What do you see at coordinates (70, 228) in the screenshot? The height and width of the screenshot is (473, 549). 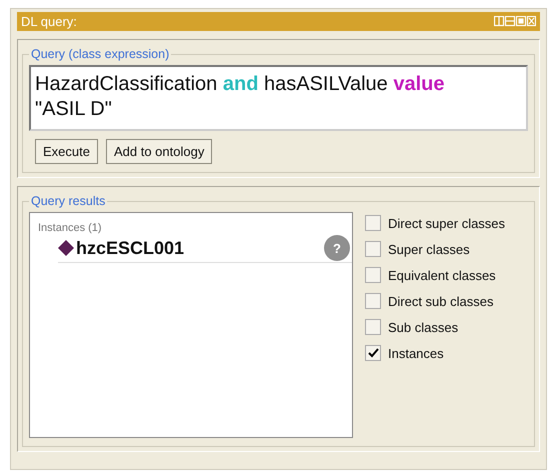 I see `list-title: Instances (1)` at bounding box center [70, 228].